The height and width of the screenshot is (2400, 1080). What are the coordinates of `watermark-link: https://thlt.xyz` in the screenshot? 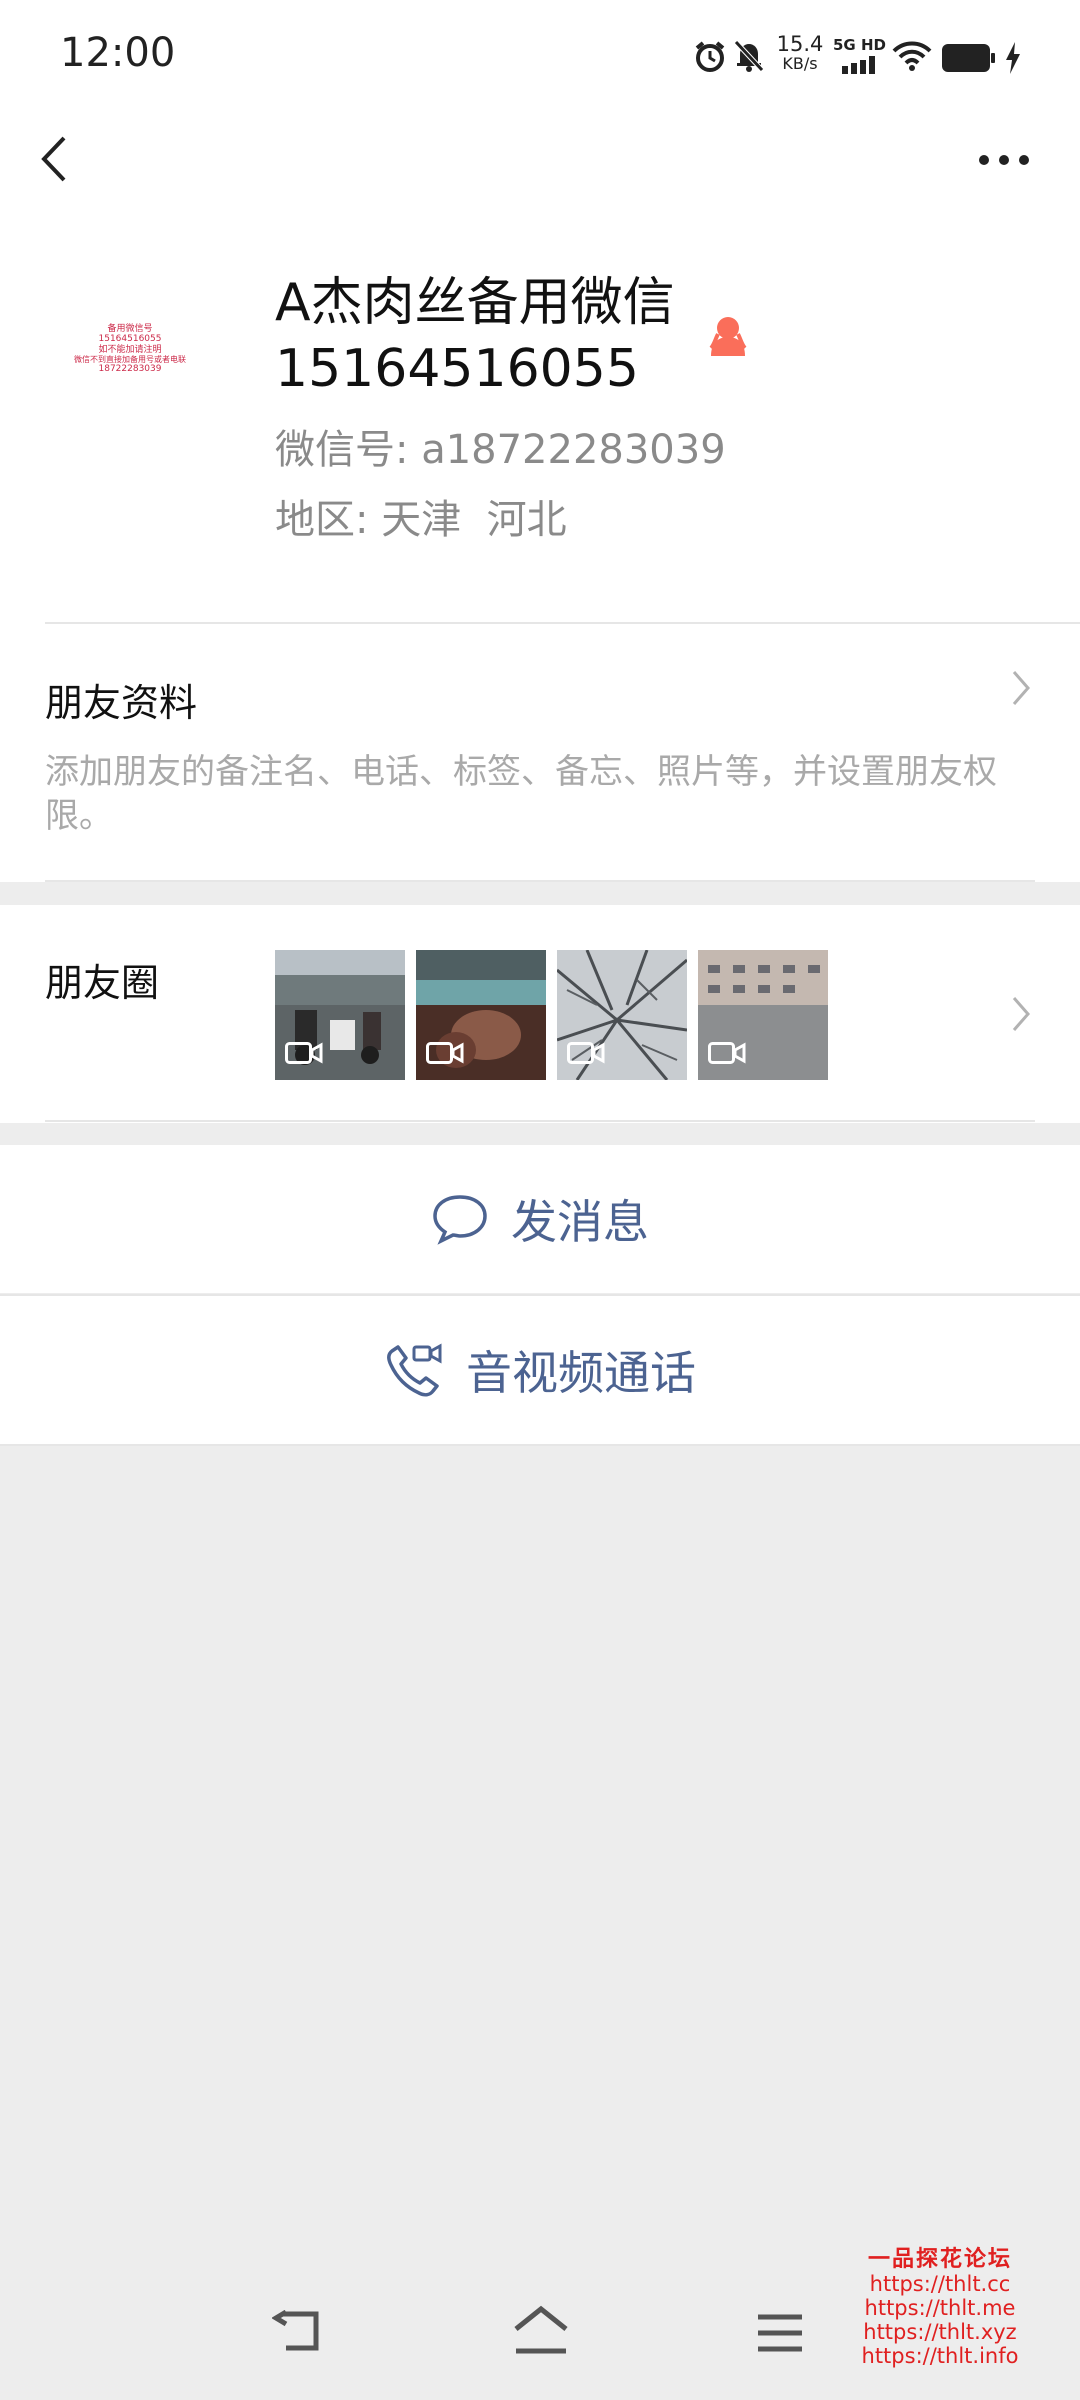 It's located at (940, 2332).